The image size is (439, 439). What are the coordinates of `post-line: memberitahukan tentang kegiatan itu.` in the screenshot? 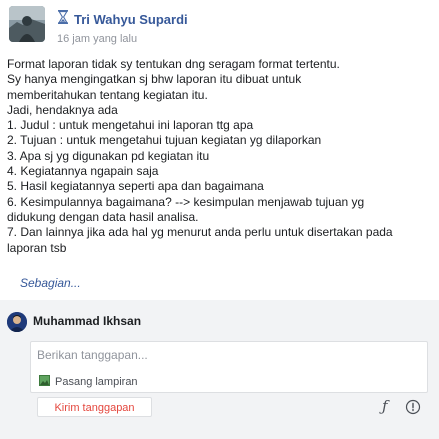 It's located at (107, 94).